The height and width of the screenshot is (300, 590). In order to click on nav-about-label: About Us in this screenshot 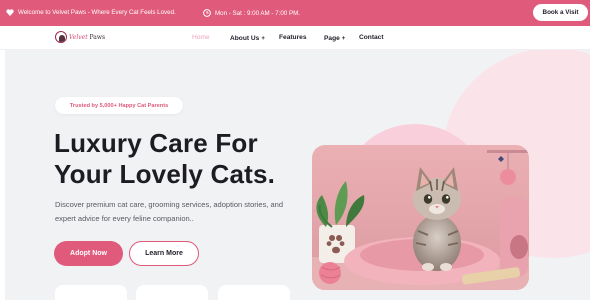, I will do `click(245, 38)`.